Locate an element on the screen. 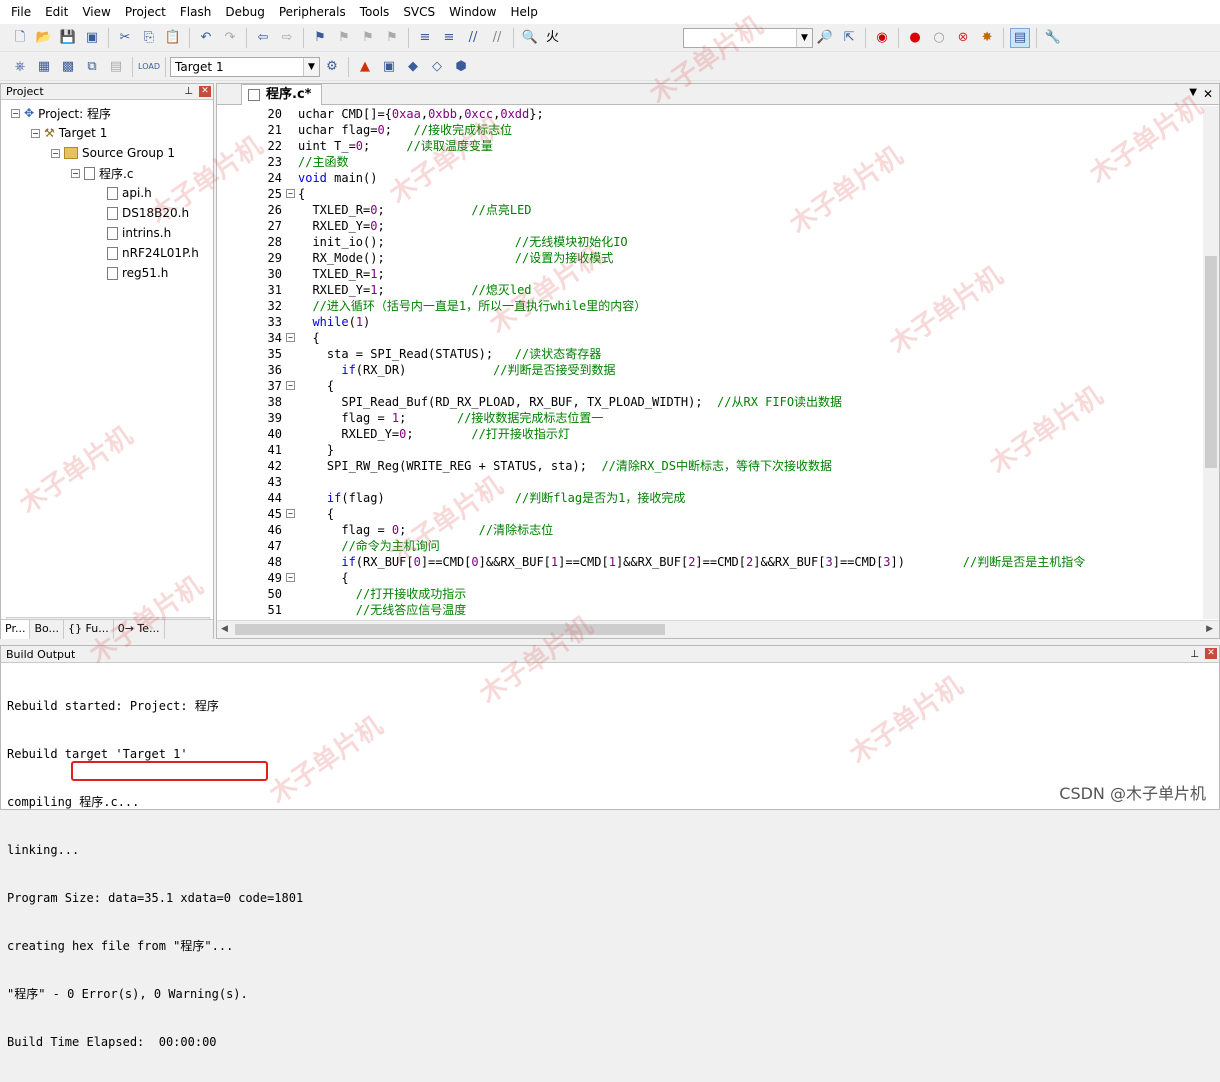  code-line: 27 RXLED_Y=0; is located at coordinates (710, 226).